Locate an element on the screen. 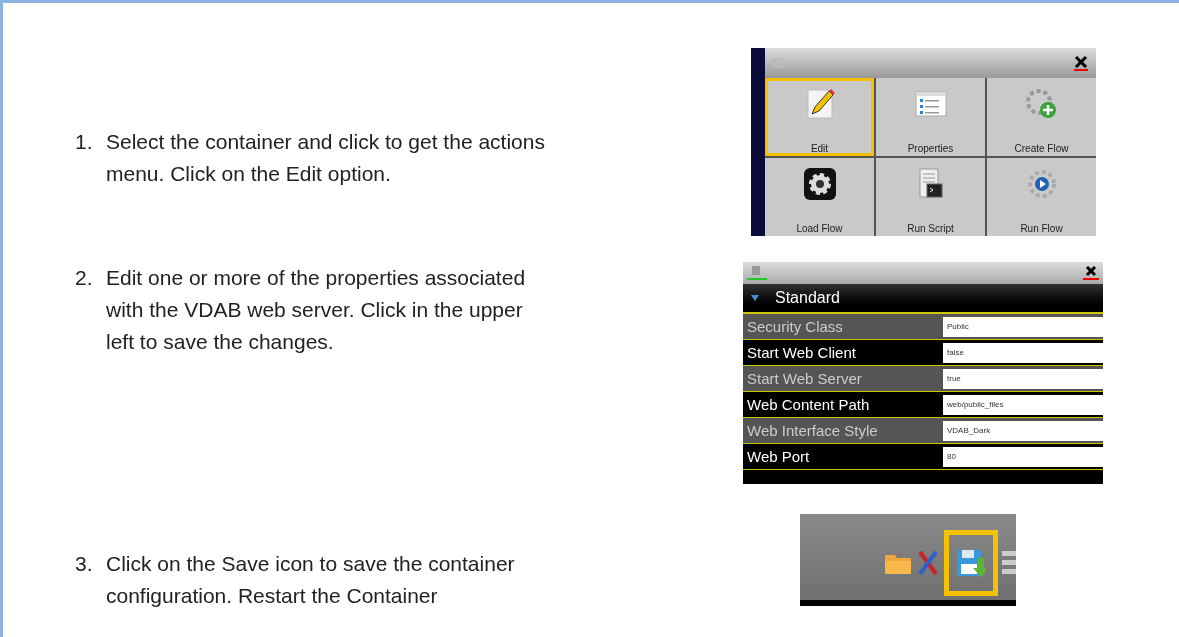  menu-tile: Run Flow is located at coordinates (1041, 197).